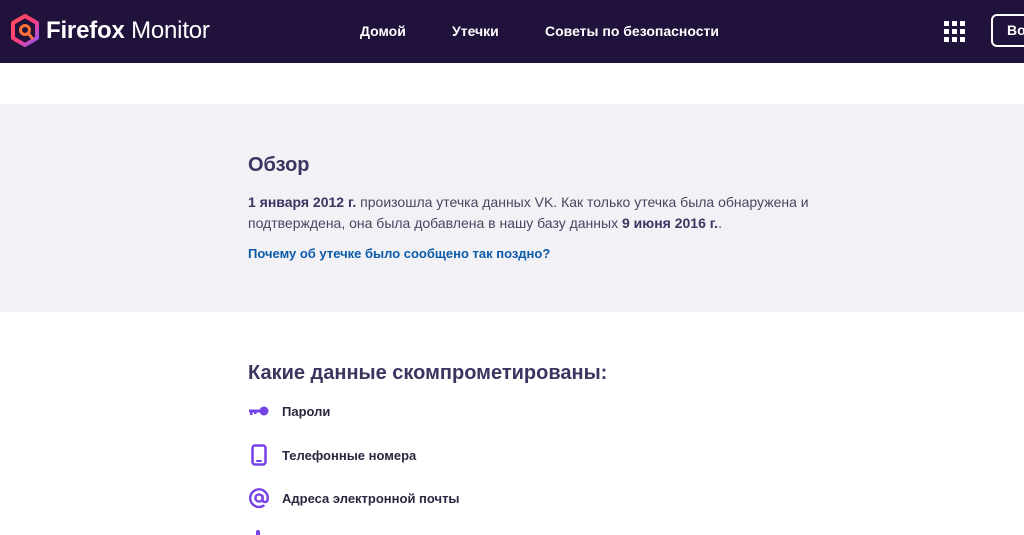 This screenshot has height=535, width=1024. I want to click on added-date: 9 июня 2016 г., so click(670, 223).